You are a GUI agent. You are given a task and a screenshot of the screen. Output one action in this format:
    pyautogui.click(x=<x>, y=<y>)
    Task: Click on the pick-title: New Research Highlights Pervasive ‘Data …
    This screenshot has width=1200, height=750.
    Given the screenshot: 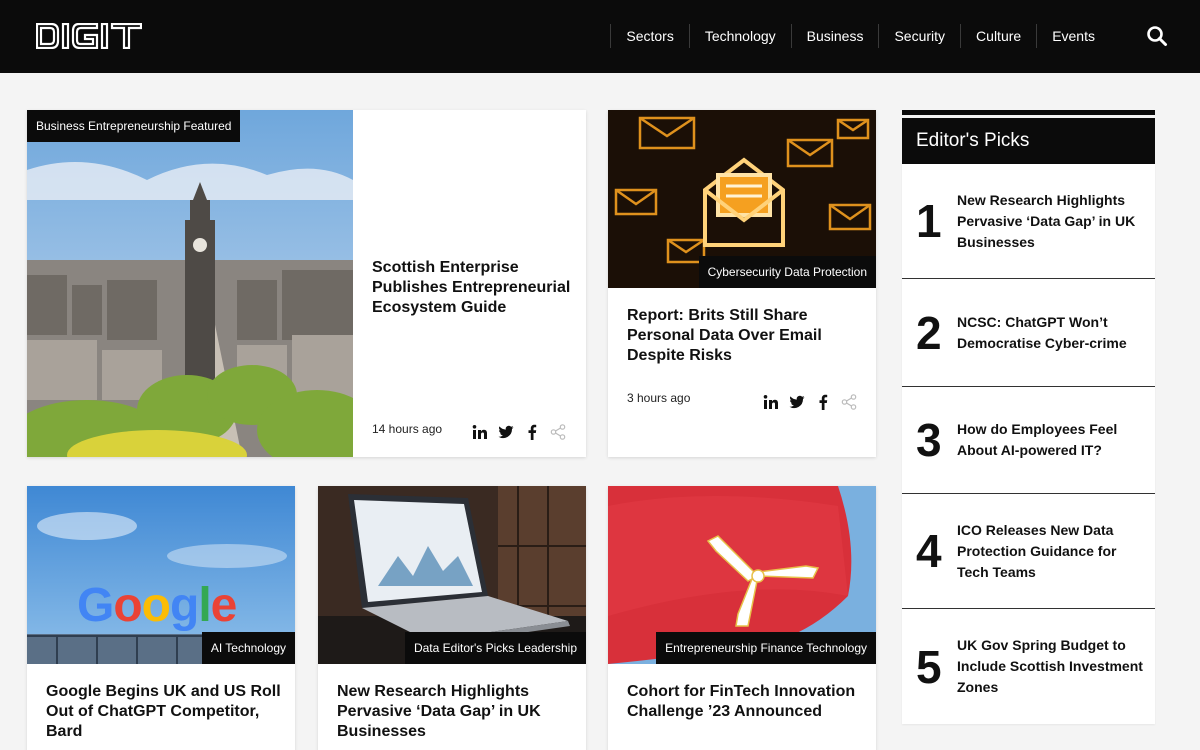 What is the action you would take?
    pyautogui.click(x=1050, y=221)
    